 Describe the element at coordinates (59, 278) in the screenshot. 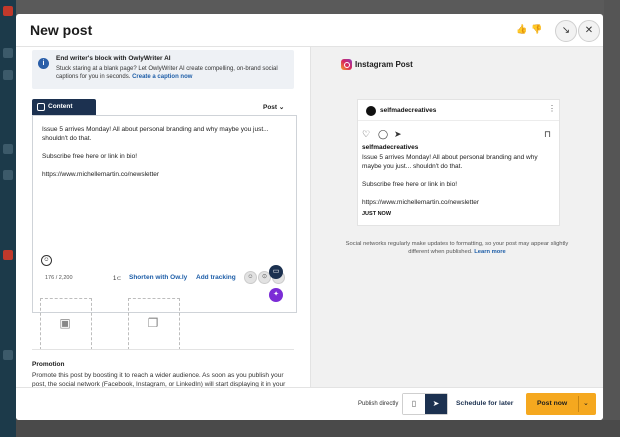

I see `character-counter: 176 / 2,200` at that location.